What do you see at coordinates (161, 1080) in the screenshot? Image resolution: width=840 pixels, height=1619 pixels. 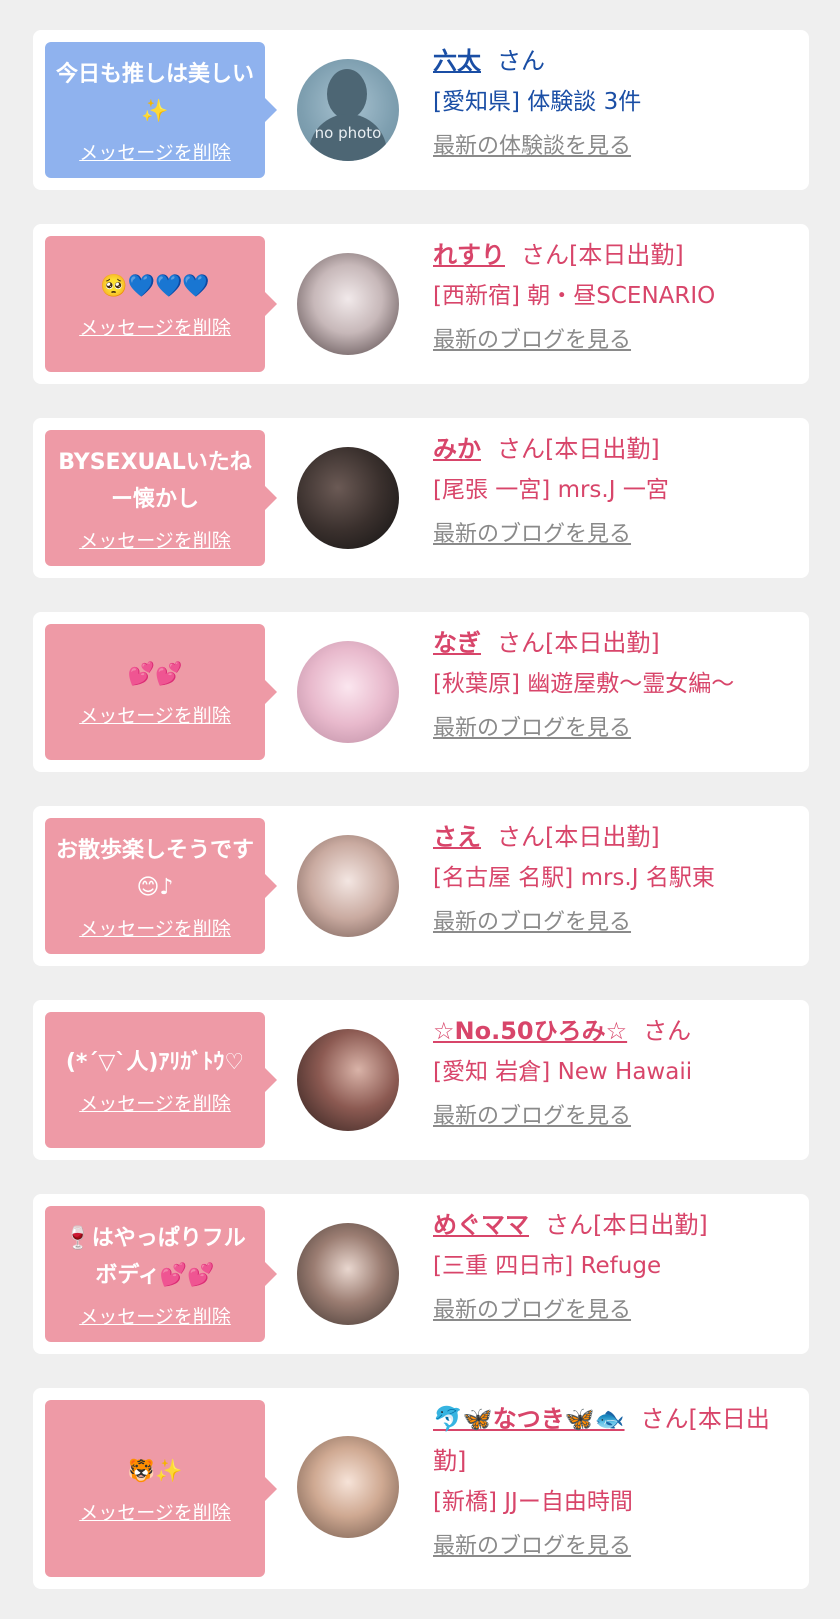 I see `message-bubble: (*´▽`人)ｱﾘｶﾞﾄｳ♡ メッセージを削除` at bounding box center [161, 1080].